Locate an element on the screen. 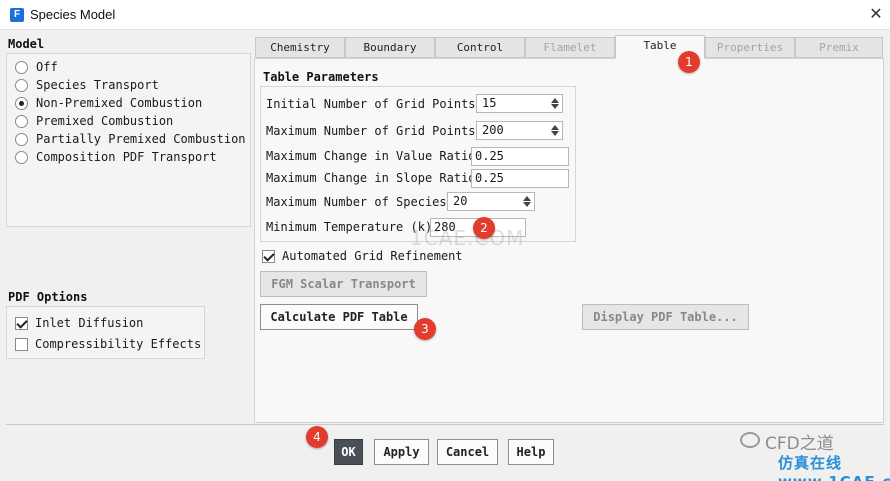  model-option-composition-pdf: Composition PDF Transport is located at coordinates (116, 157).